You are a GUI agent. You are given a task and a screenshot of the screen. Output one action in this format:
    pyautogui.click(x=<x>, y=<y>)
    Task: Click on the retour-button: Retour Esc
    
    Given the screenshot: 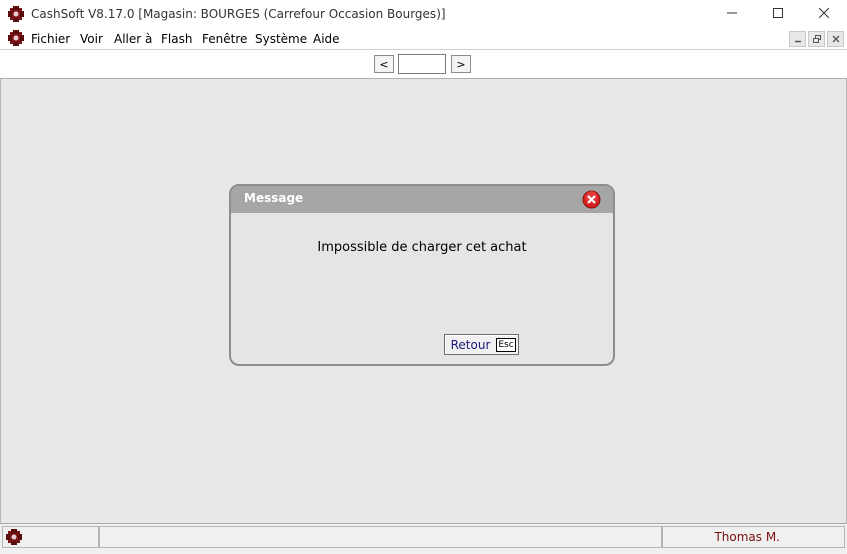 What is the action you would take?
    pyautogui.click(x=481, y=344)
    